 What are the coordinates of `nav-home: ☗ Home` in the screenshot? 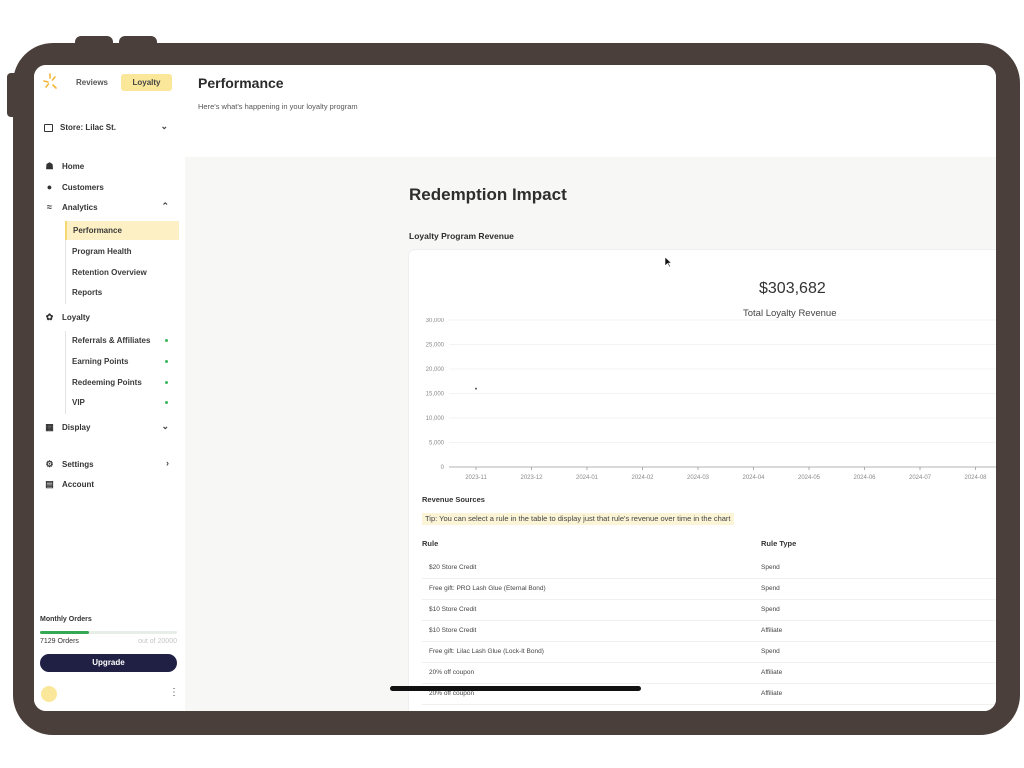 It's located at (111, 167).